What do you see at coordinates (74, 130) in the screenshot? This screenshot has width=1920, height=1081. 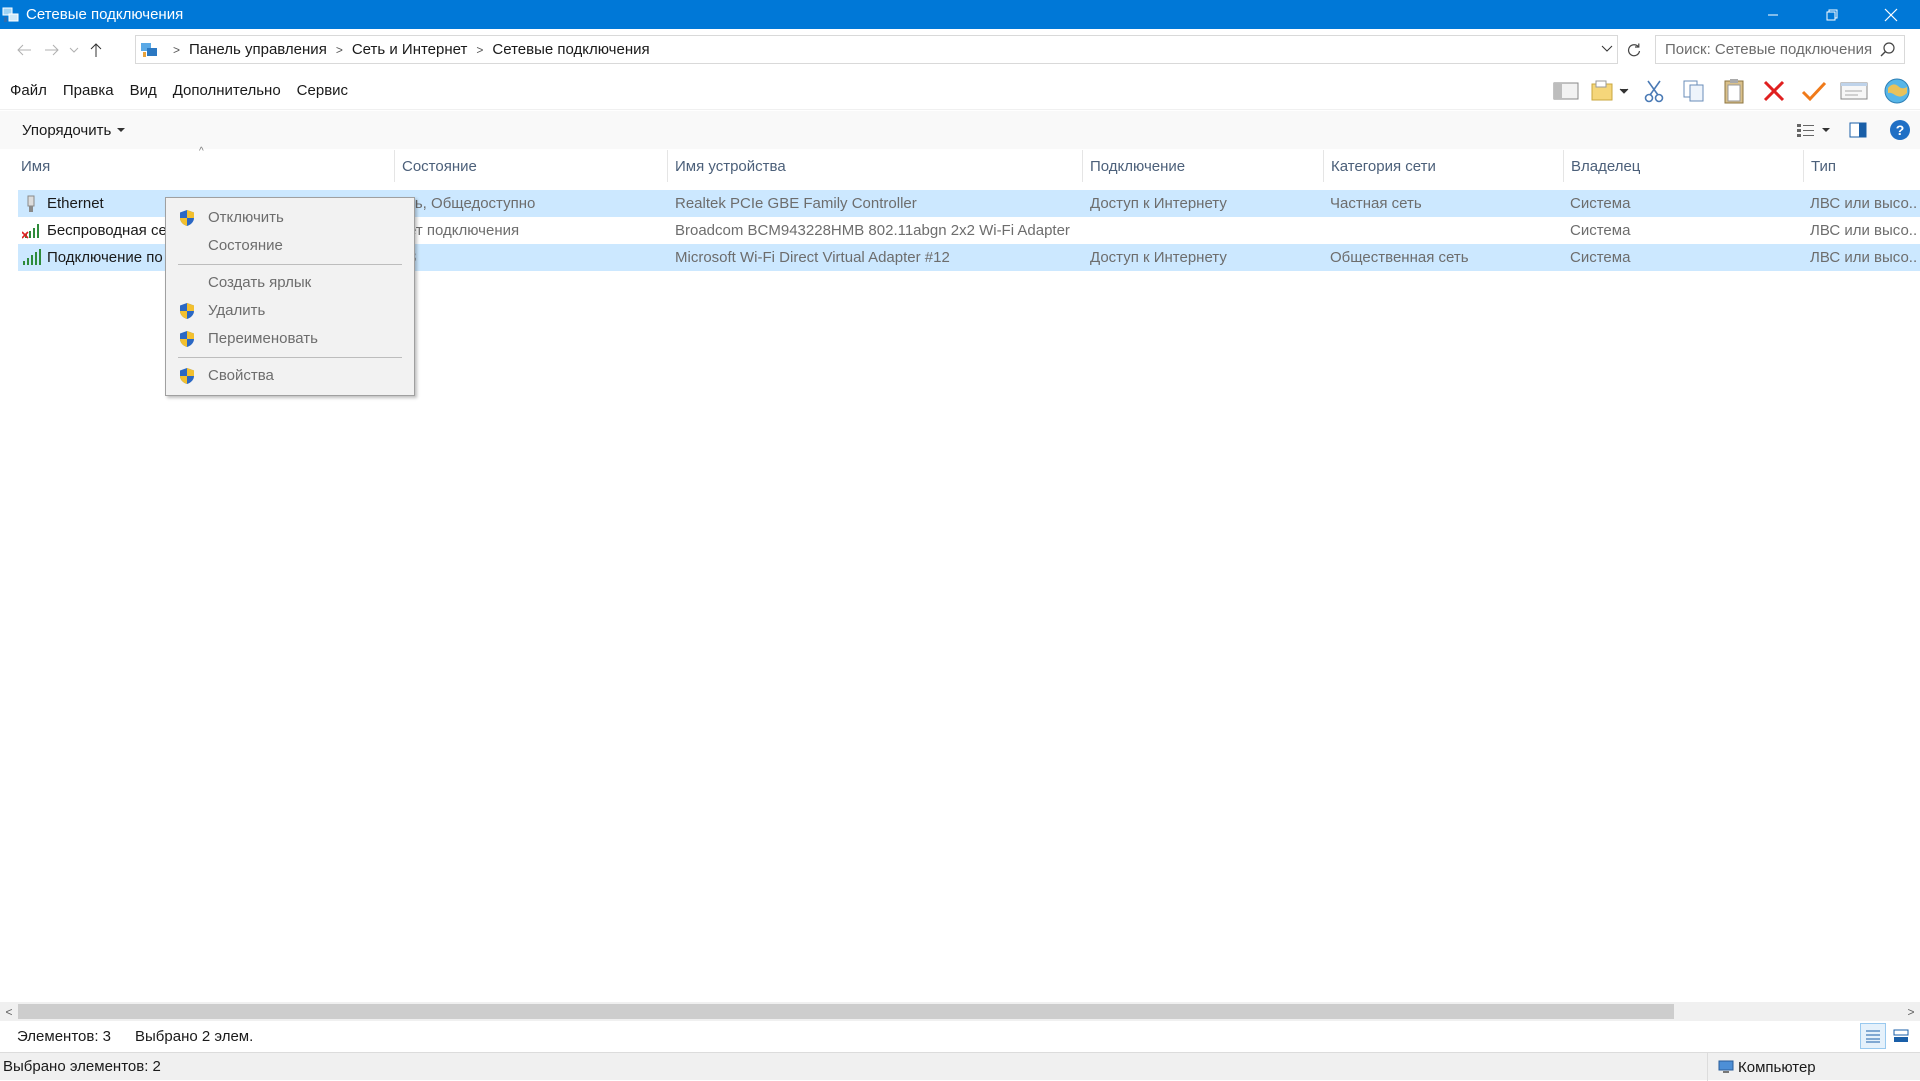 I see `organize-button: Упорядочить` at bounding box center [74, 130].